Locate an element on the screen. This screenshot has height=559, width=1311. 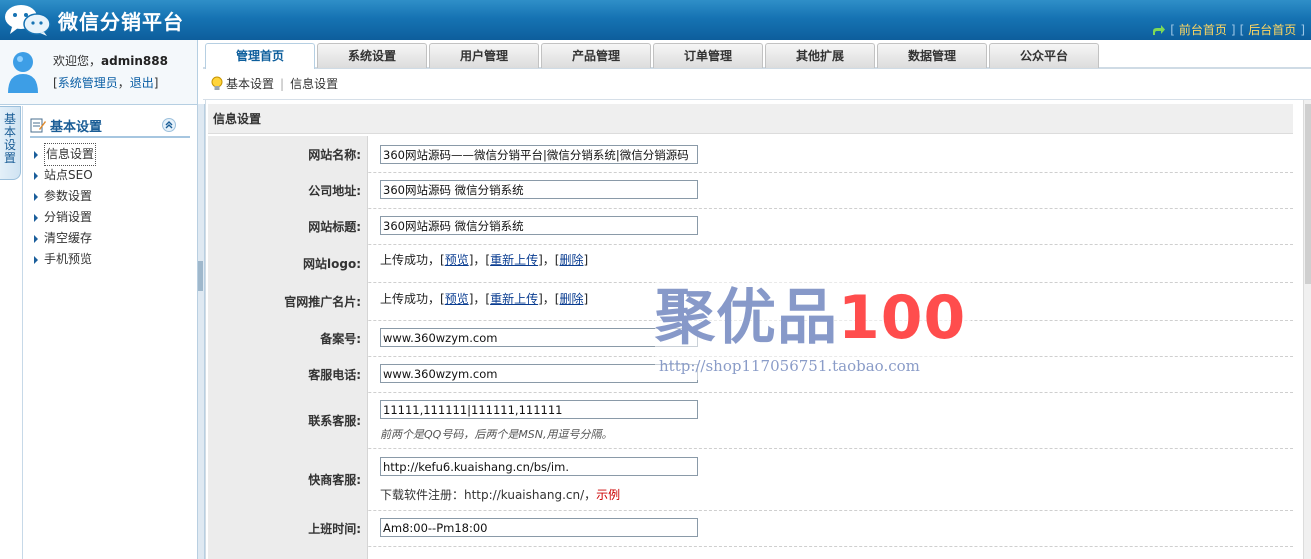
work-time-input is located at coordinates (539, 527).